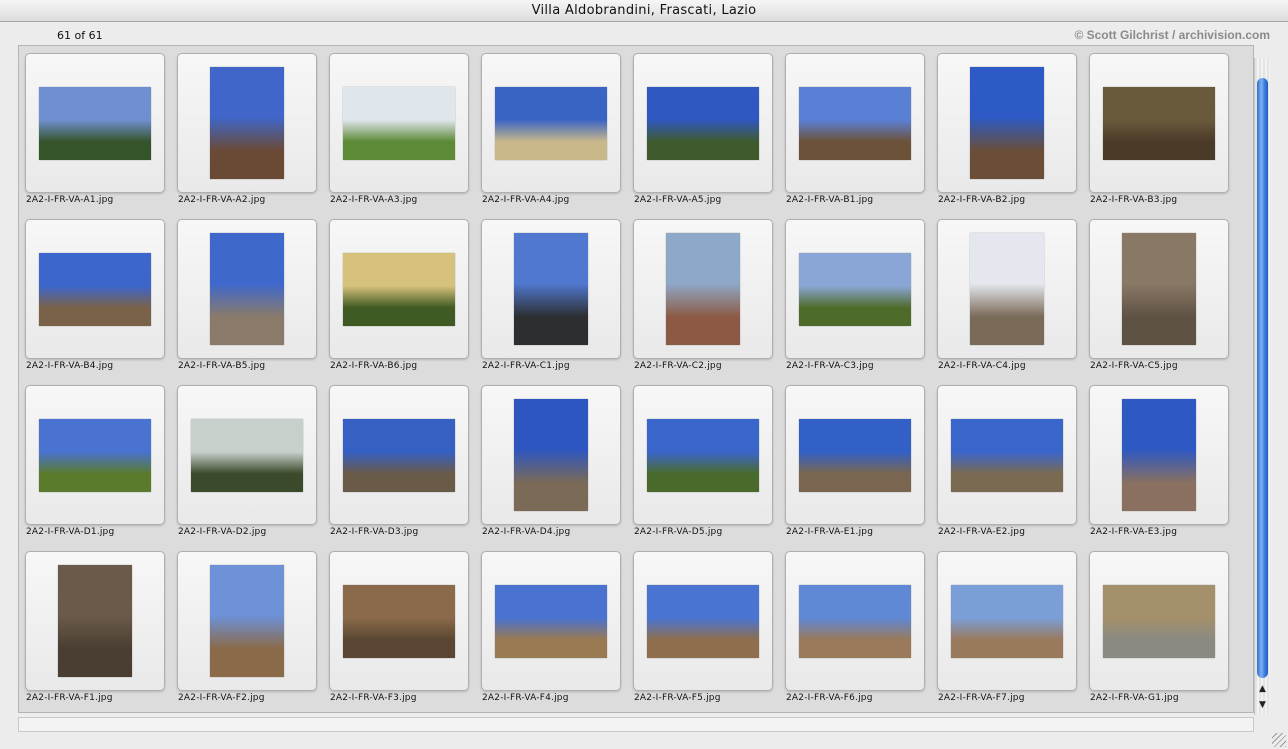  Describe the element at coordinates (1262, 689) in the screenshot. I see `scroll-up-arrow-icon: ▲` at that location.